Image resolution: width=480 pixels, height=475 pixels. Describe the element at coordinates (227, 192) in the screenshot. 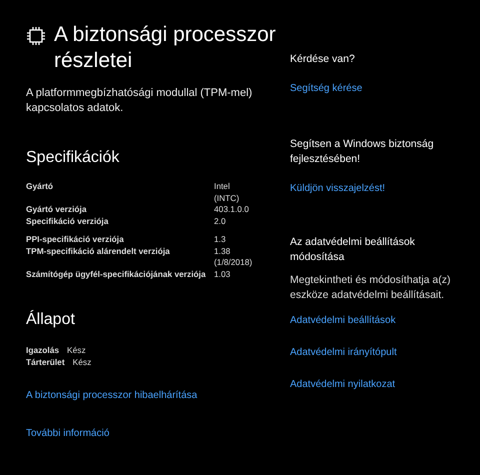

I see `spec-value: Intel (INTC)` at that location.